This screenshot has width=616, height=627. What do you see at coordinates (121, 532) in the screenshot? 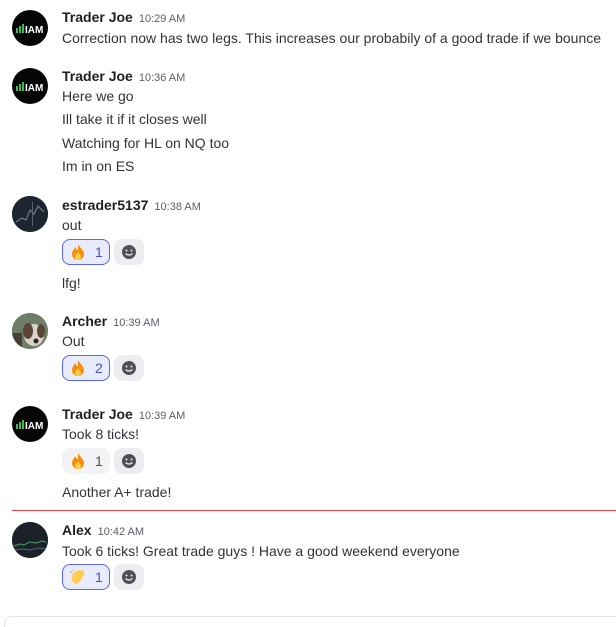
I see `timestamp: 10:42 AM` at bounding box center [121, 532].